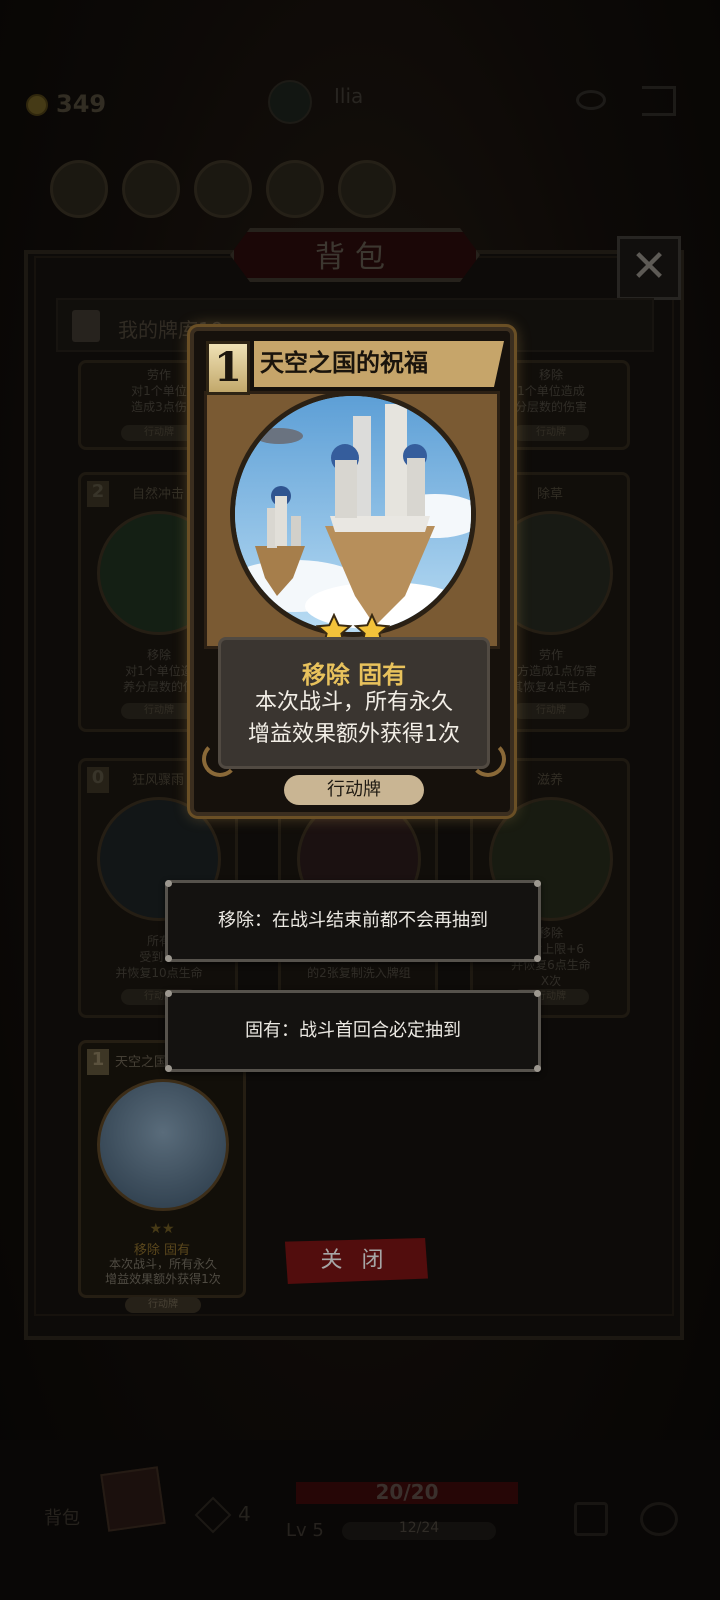 The width and height of the screenshot is (720, 1600). I want to click on card-tags: 移除 固有, so click(354, 675).